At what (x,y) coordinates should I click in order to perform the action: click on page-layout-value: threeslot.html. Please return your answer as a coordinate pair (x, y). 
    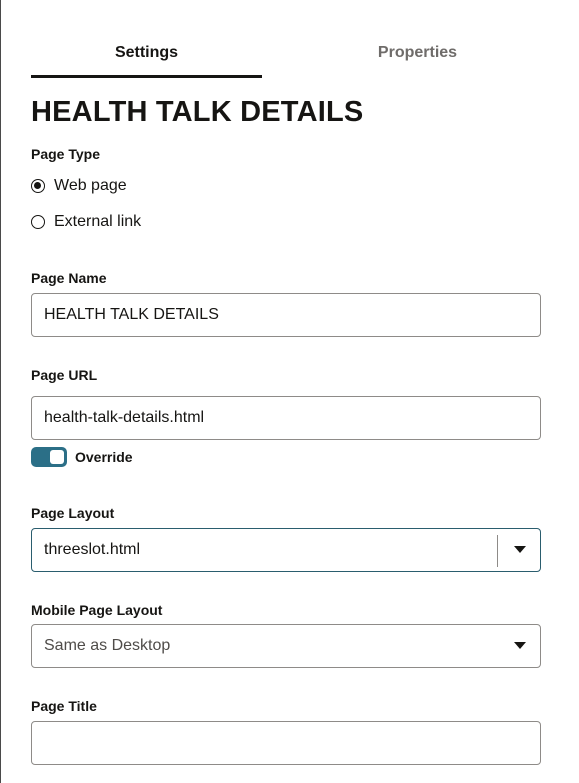
    Looking at the image, I should click on (92, 549).